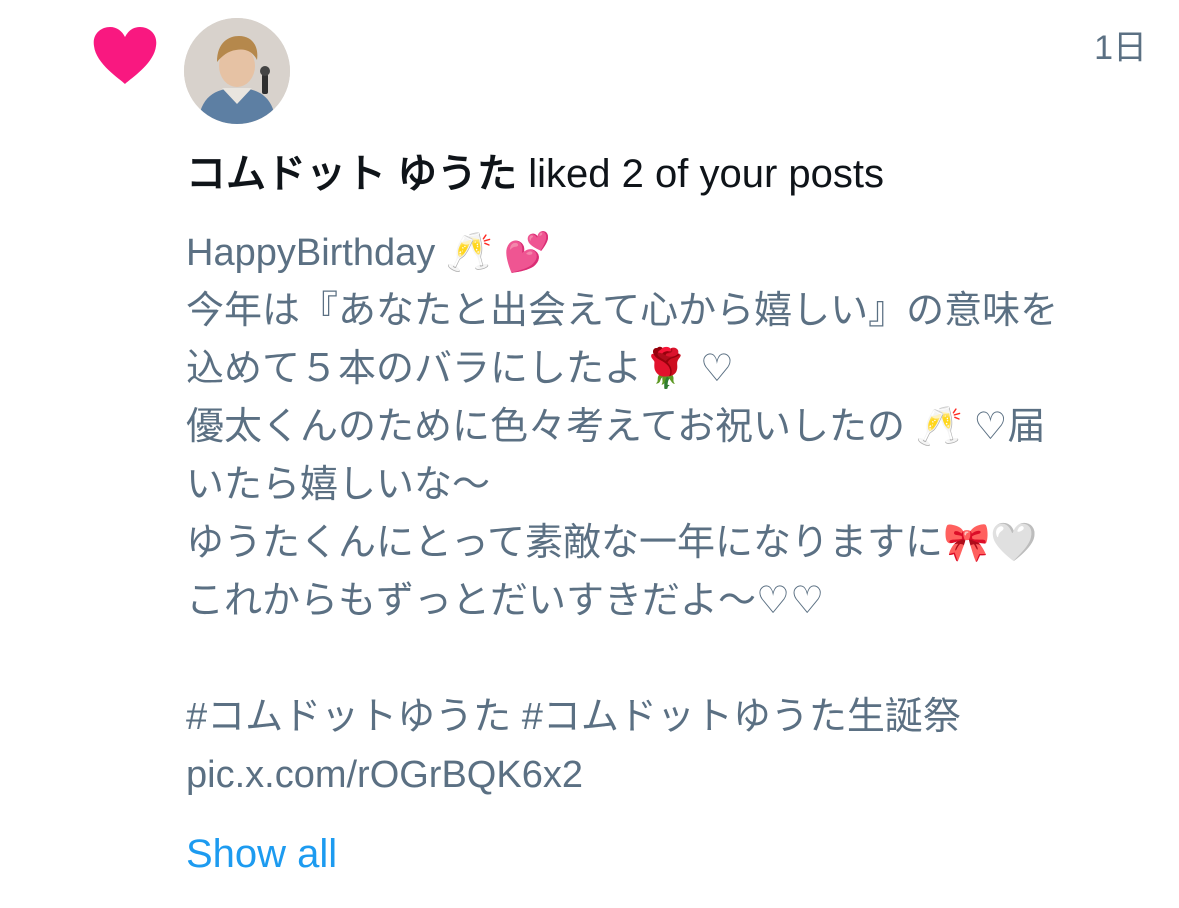 This screenshot has width=1179, height=908. What do you see at coordinates (671, 659) in the screenshot?
I see `post-line-blank` at bounding box center [671, 659].